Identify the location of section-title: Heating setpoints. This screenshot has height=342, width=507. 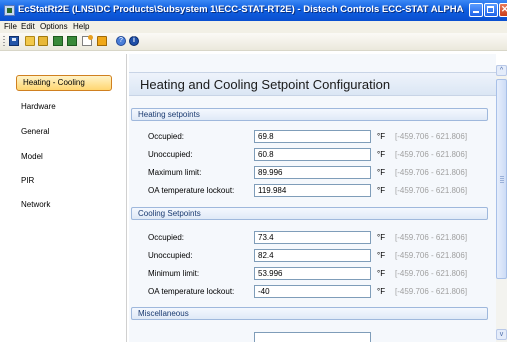
(169, 114).